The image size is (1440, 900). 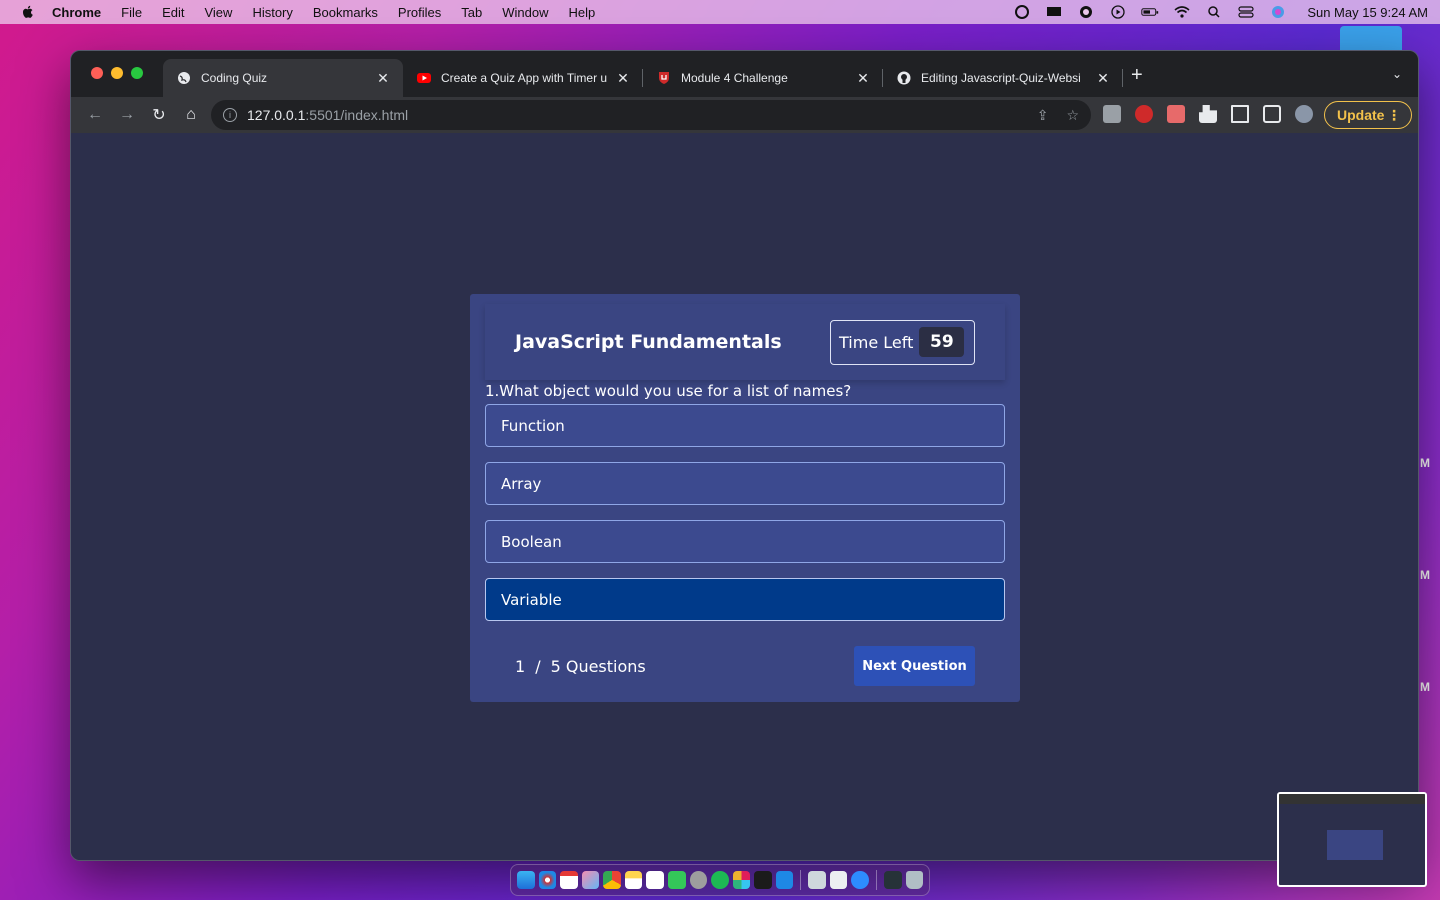 I want to click on zoom-icon, so click(x=860, y=880).